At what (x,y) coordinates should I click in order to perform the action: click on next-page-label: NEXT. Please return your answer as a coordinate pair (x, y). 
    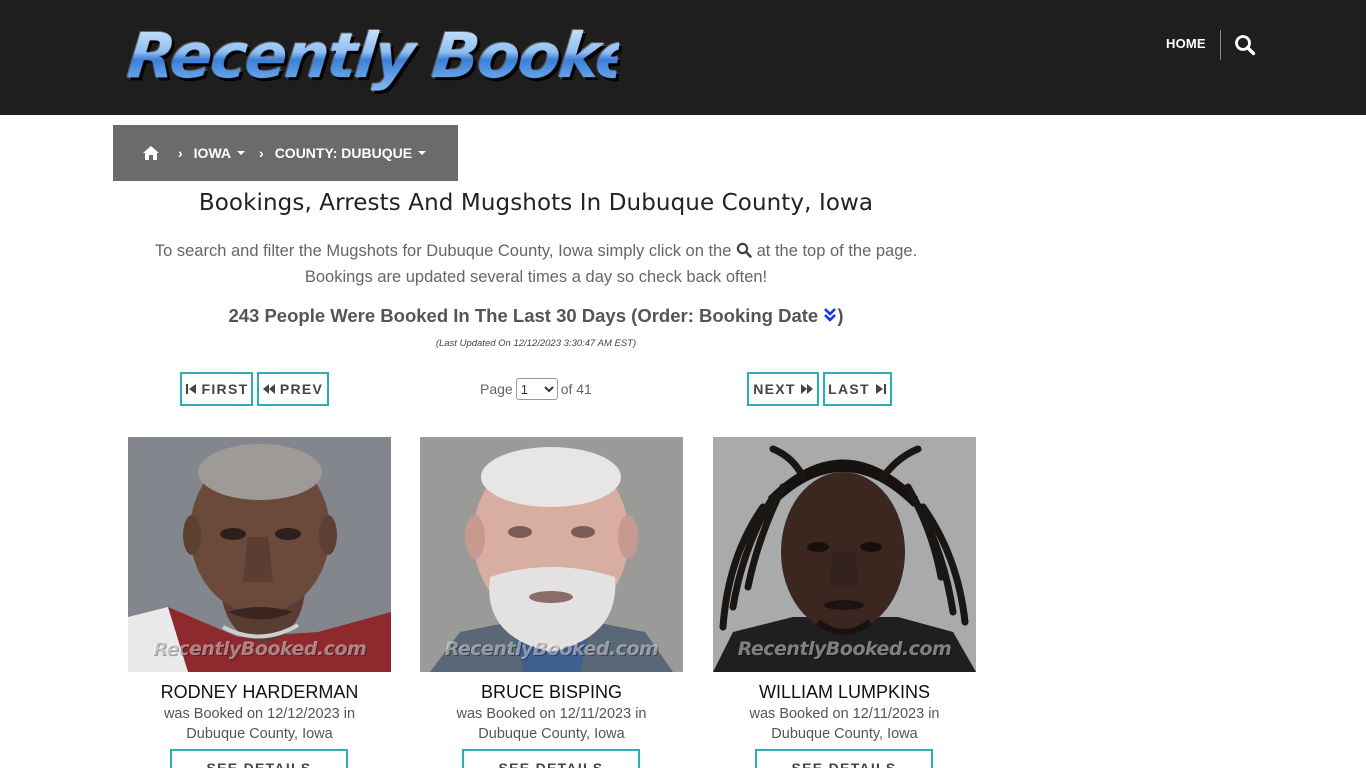
    Looking at the image, I should click on (774, 389).